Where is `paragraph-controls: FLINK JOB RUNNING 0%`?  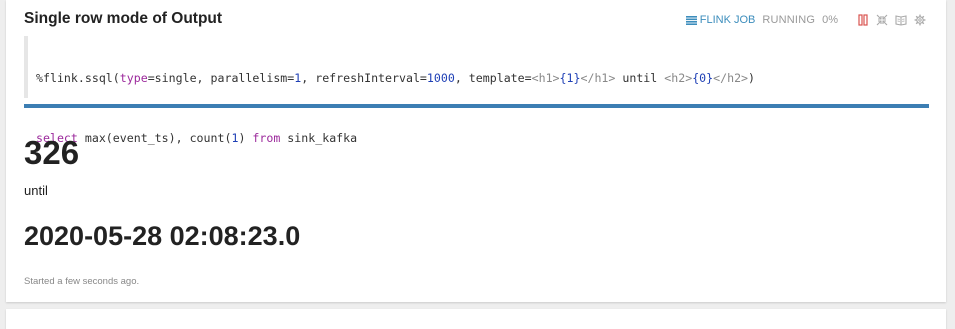 paragraph-controls: FLINK JOB RUNNING 0% is located at coordinates (806, 20).